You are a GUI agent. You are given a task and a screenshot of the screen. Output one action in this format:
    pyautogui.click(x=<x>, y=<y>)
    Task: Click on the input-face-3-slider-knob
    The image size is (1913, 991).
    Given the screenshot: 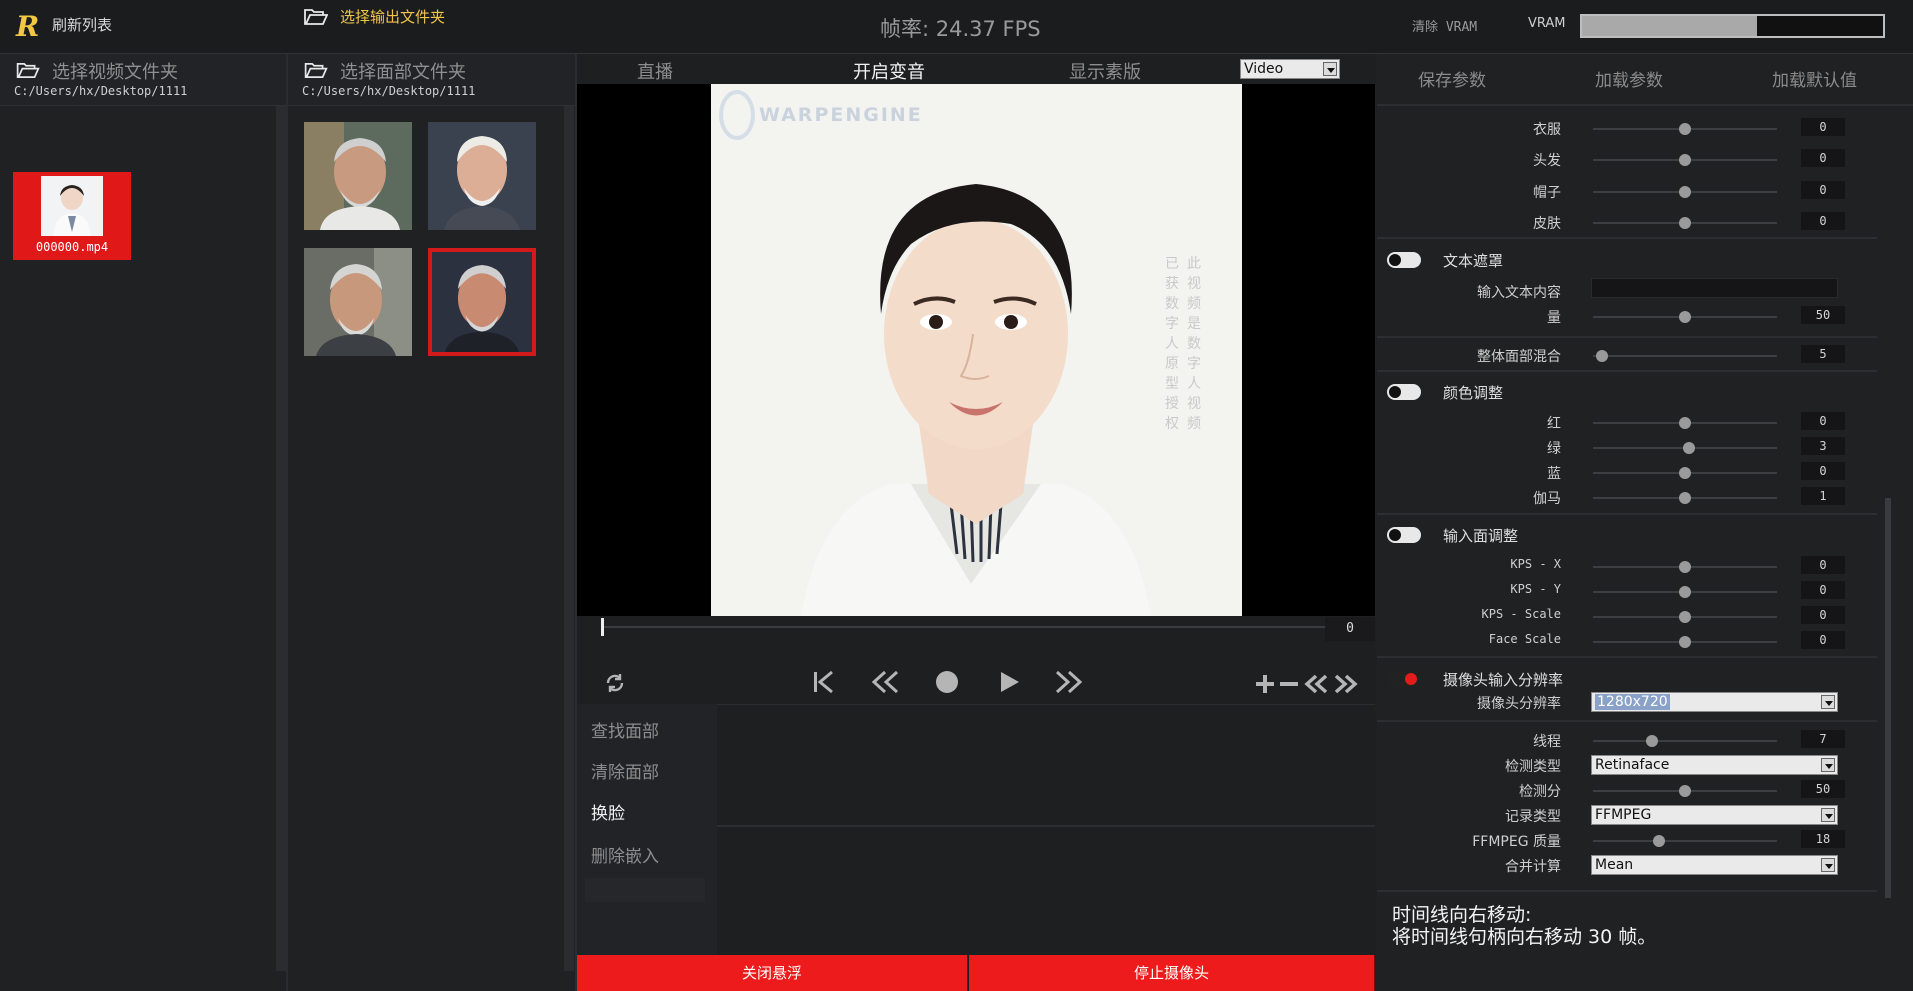 What is the action you would take?
    pyautogui.click(x=1685, y=642)
    